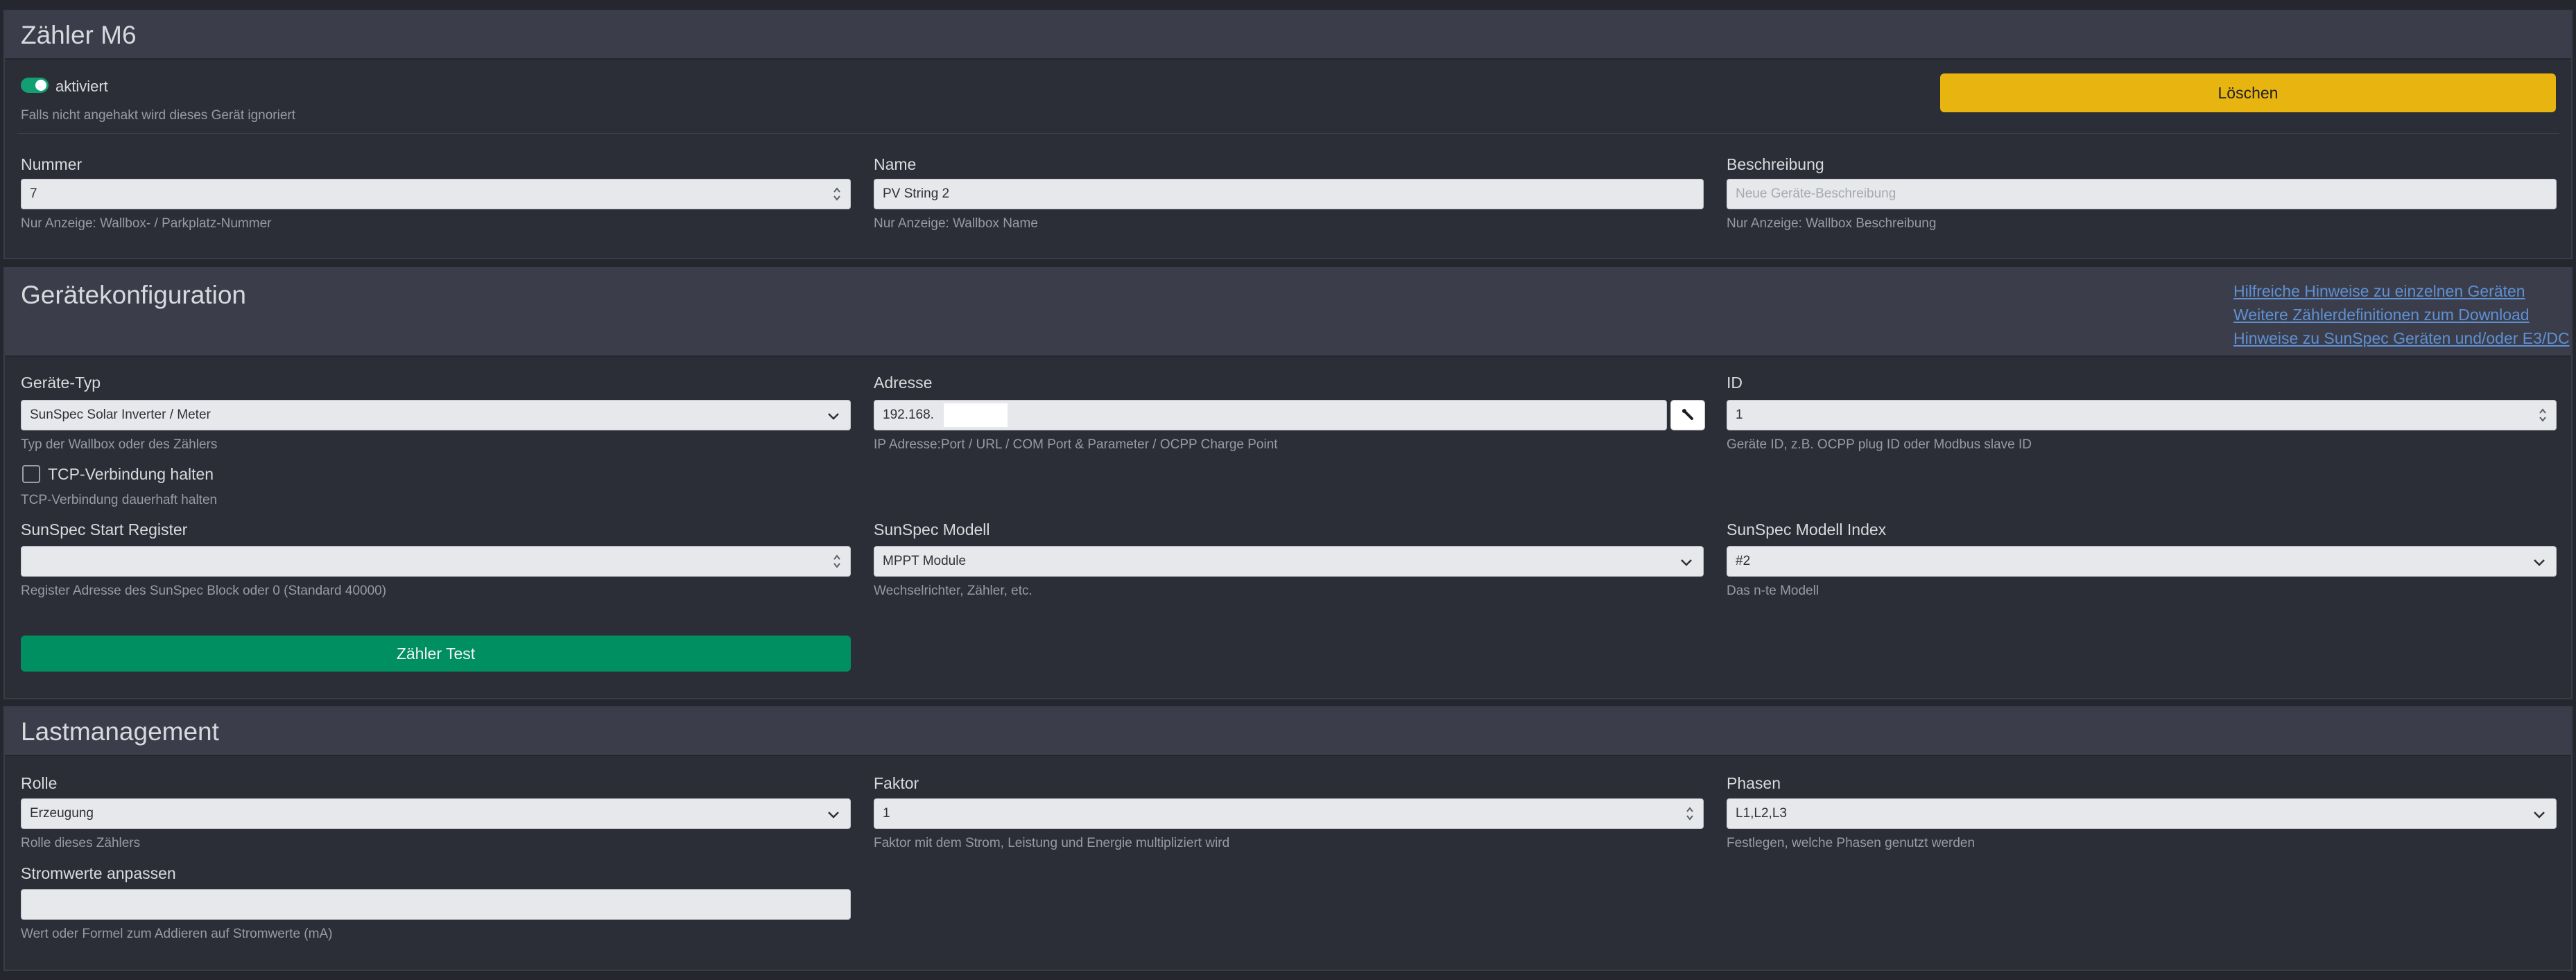  Describe the element at coordinates (81, 843) in the screenshot. I see `role-hint: Rolle dieses Zählers` at that location.